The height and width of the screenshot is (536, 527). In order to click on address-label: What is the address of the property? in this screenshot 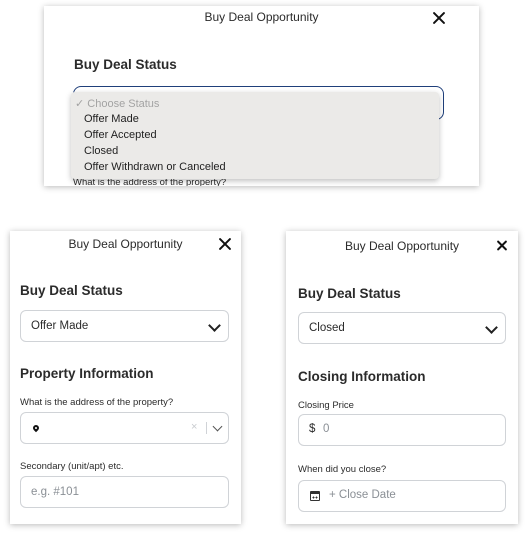, I will do `click(97, 402)`.